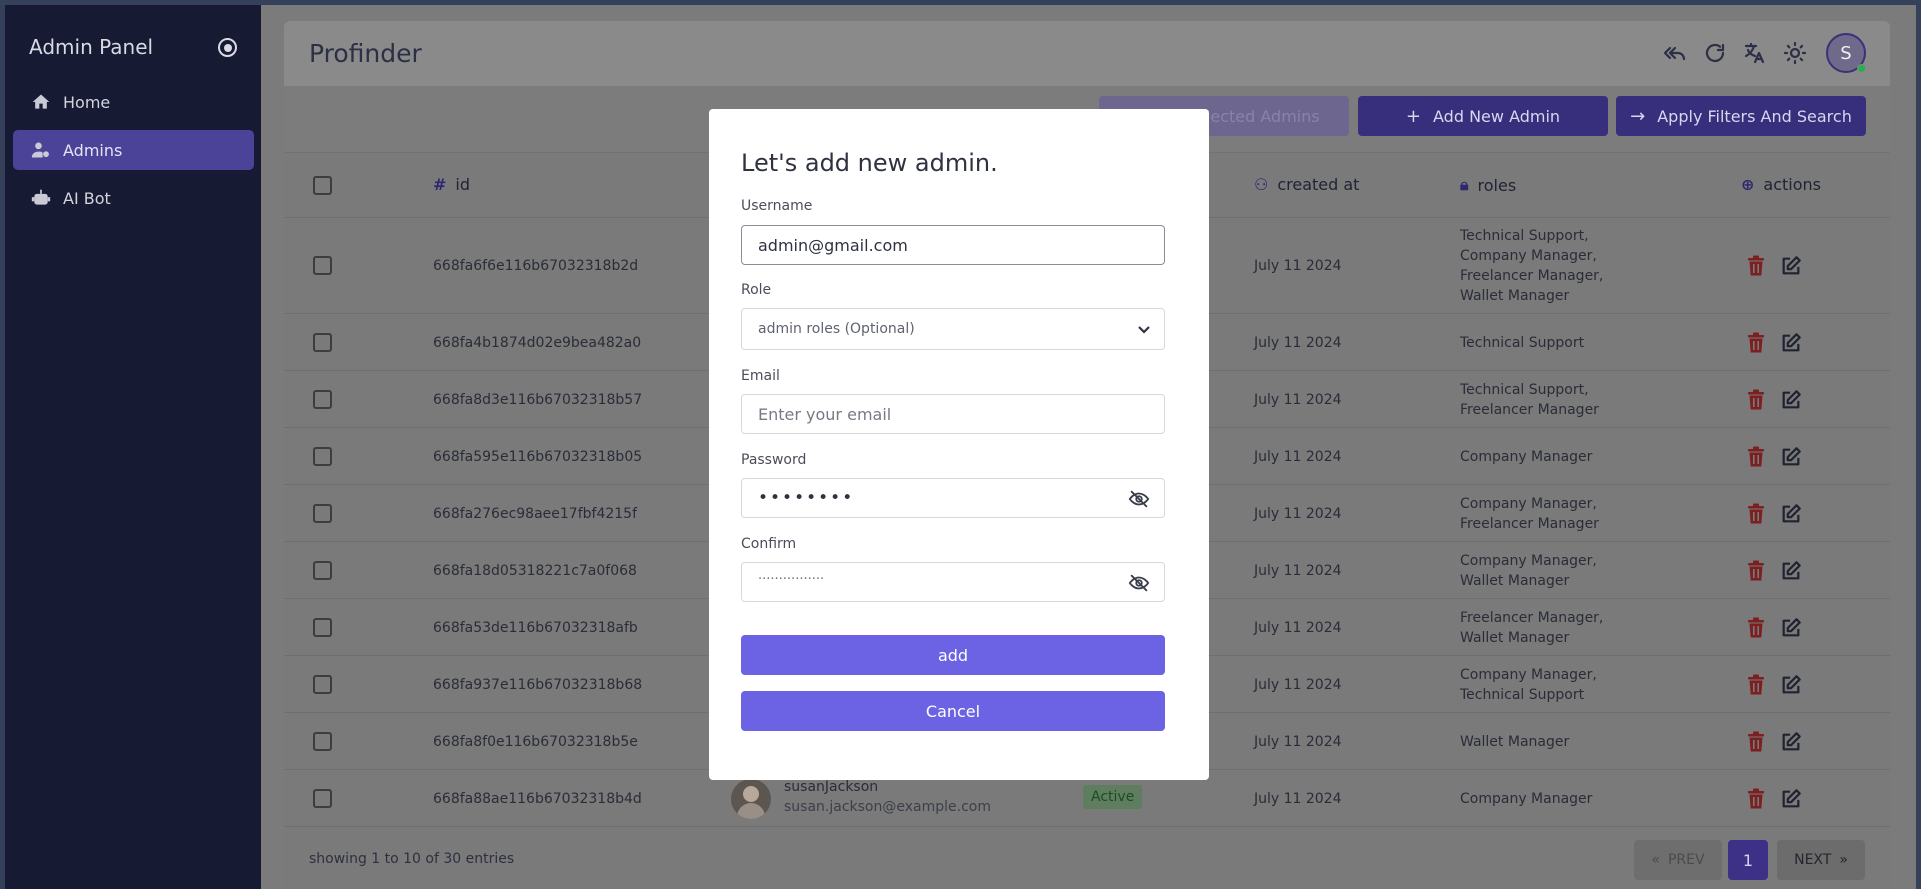 Image resolution: width=1921 pixels, height=889 pixels. I want to click on confirm-password-field: ················, so click(953, 582).